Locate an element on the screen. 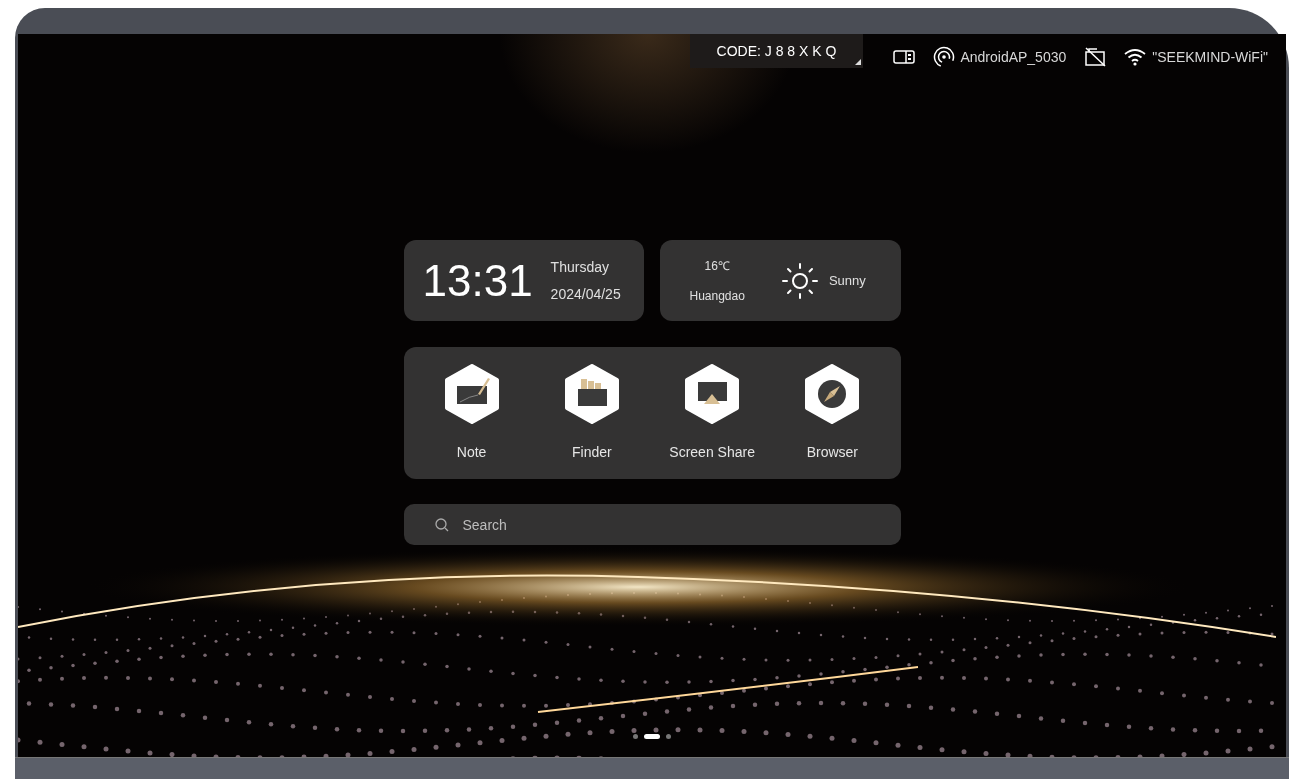 The image size is (1289, 779). usb-drive-icon is located at coordinates (904, 57).